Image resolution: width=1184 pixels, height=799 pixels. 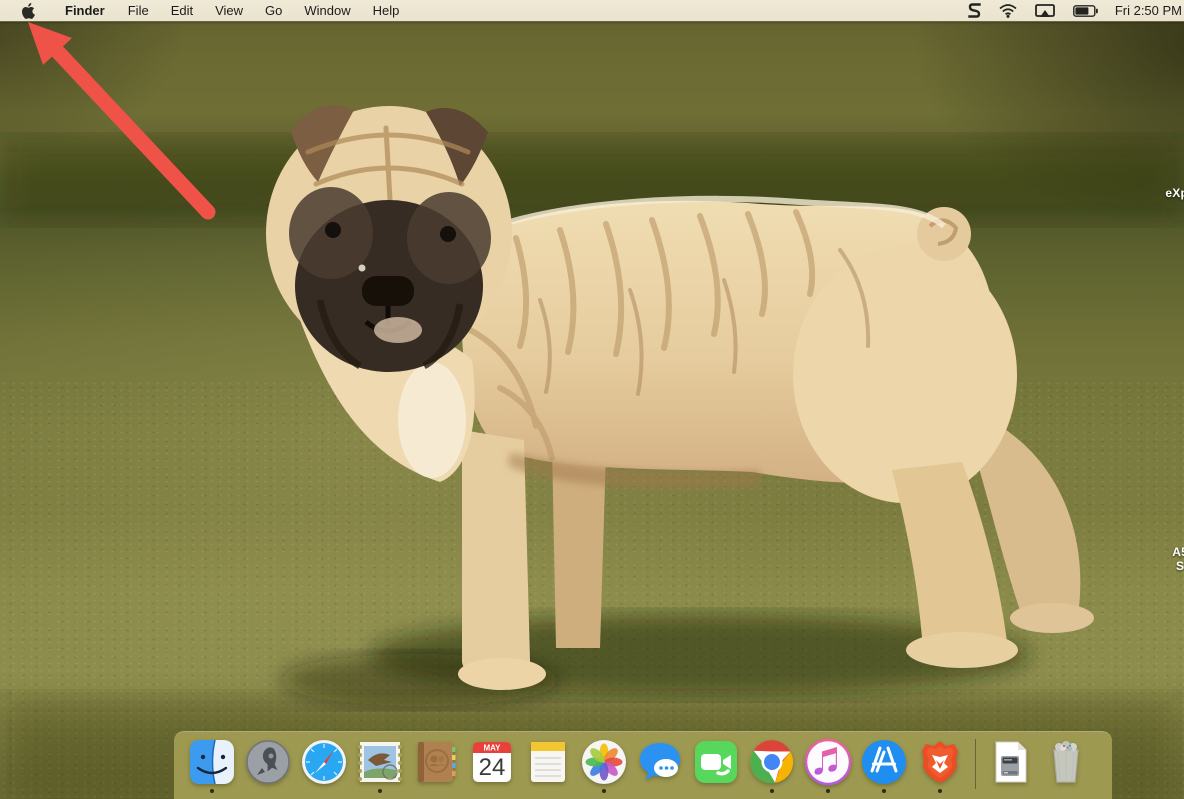 I want to click on dock-item-trash, so click(x=1066, y=768).